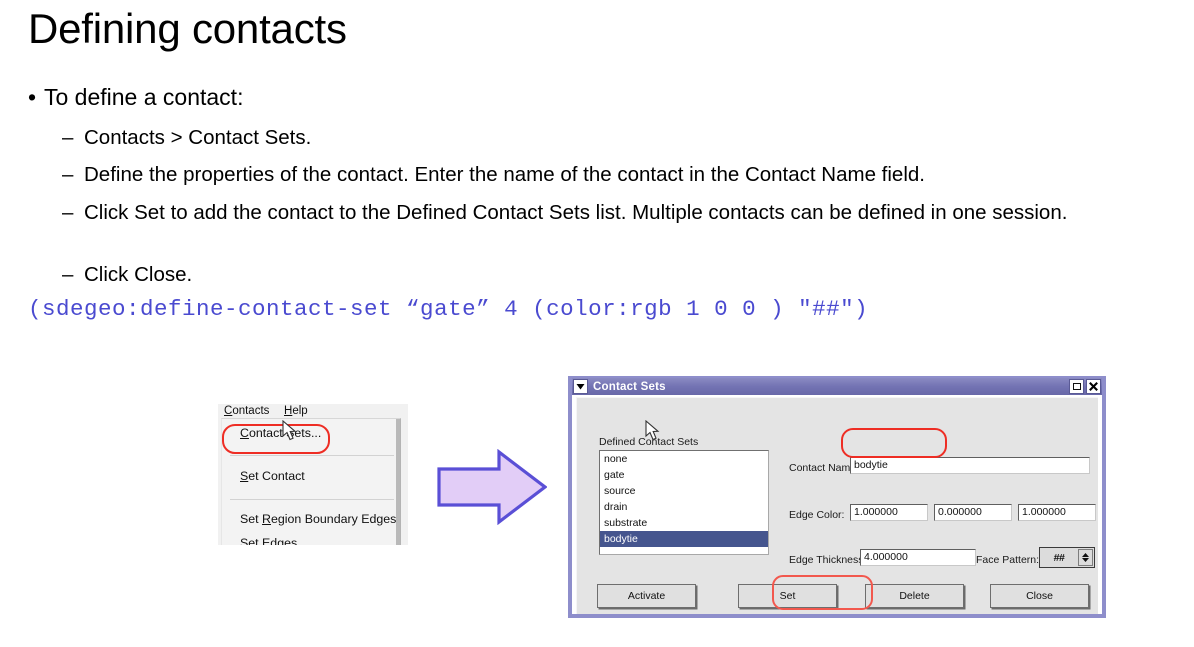 The width and height of the screenshot is (1194, 647). I want to click on dialog-titlebar: Contact Sets, so click(837, 386).